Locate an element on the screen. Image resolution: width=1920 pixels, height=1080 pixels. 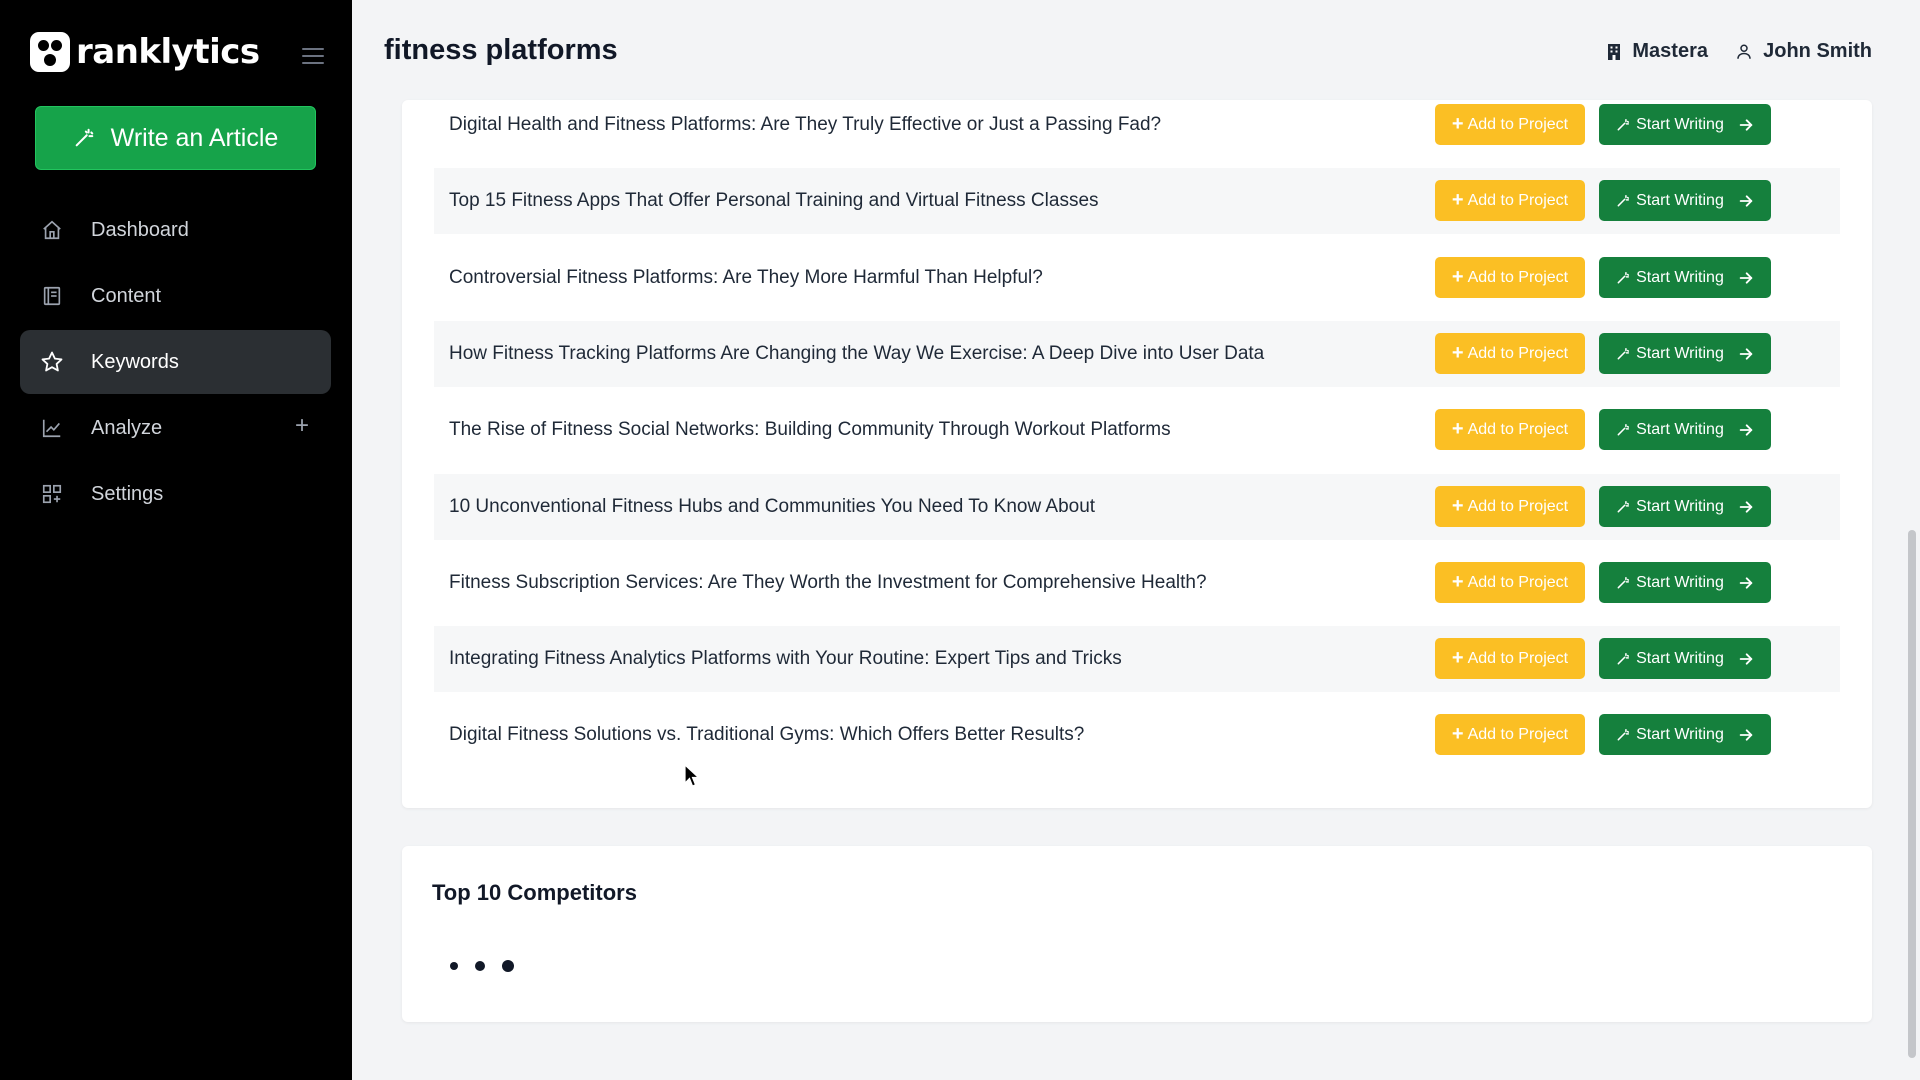
user-icon is located at coordinates (1744, 51).